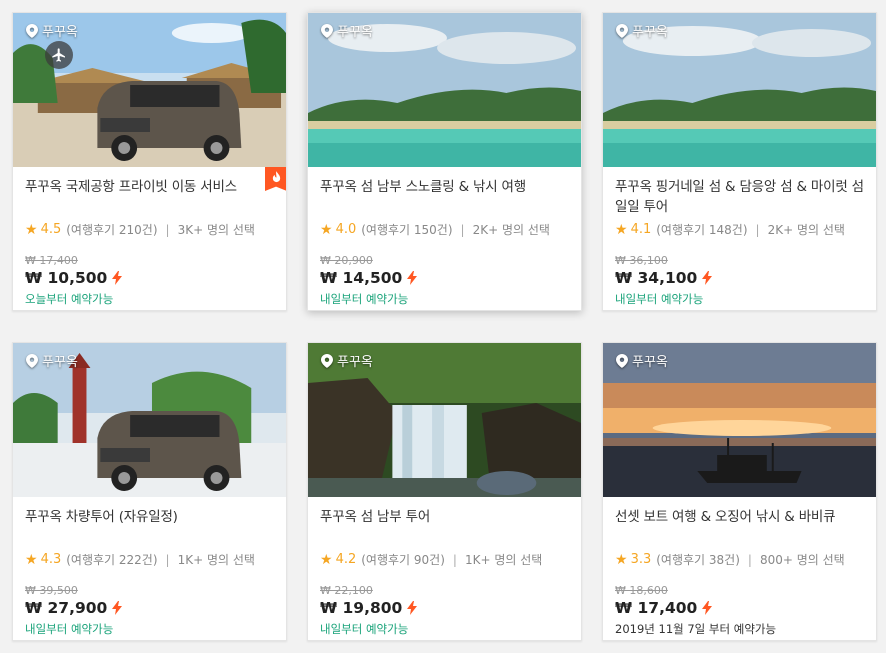 Image resolution: width=886 pixels, height=653 pixels. What do you see at coordinates (59, 55) in the screenshot?
I see `plane-icon` at bounding box center [59, 55].